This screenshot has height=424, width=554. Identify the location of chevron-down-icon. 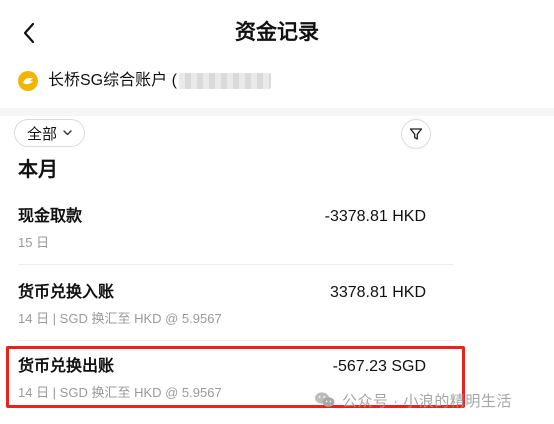
(67, 133).